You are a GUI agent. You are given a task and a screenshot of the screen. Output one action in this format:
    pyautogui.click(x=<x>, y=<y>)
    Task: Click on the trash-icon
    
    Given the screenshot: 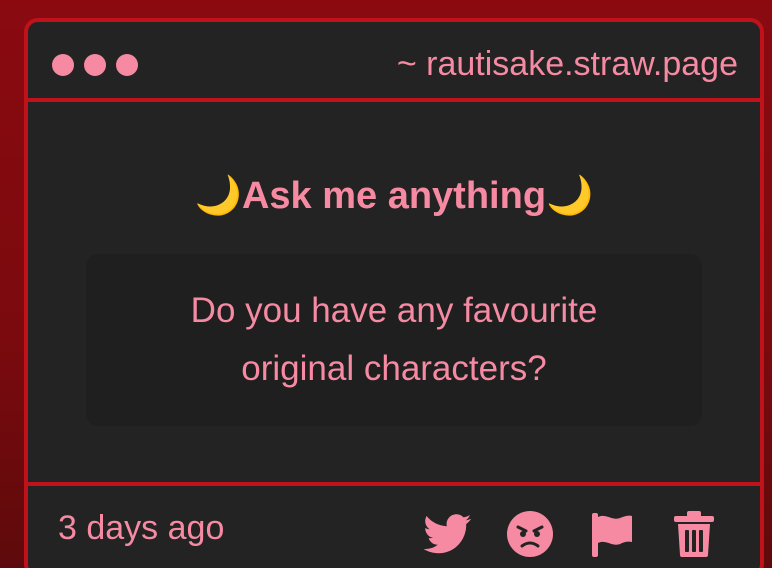 What is the action you would take?
    pyautogui.click(x=694, y=534)
    